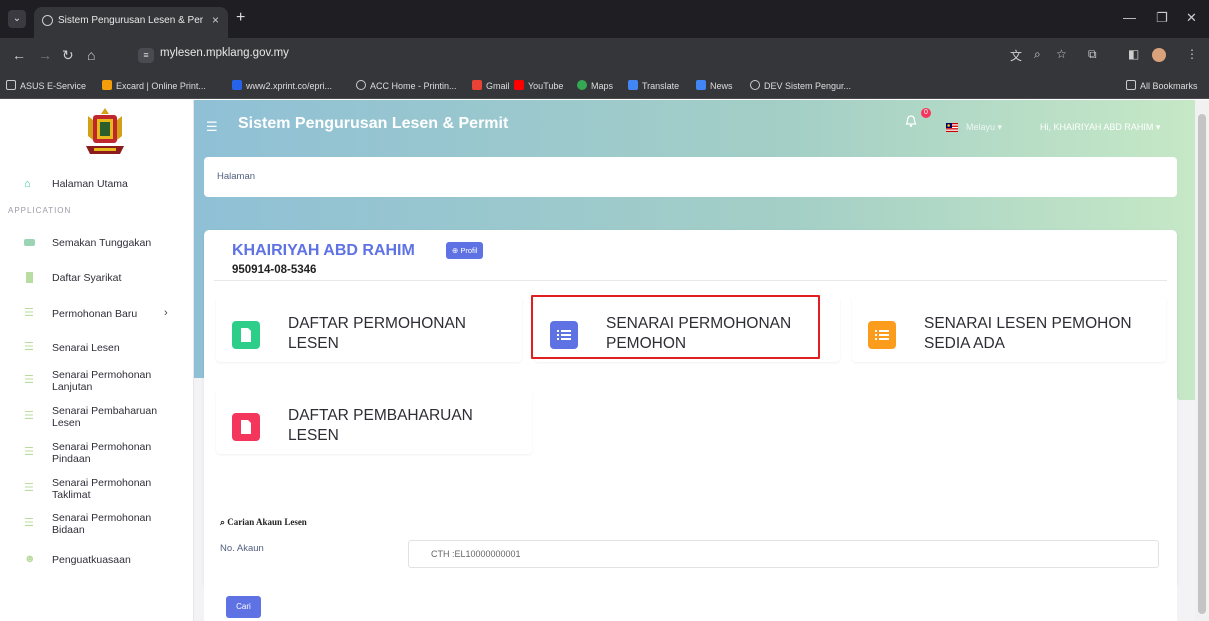  What do you see at coordinates (1191, 18) in the screenshot?
I see `window-close-icon: ✕` at bounding box center [1191, 18].